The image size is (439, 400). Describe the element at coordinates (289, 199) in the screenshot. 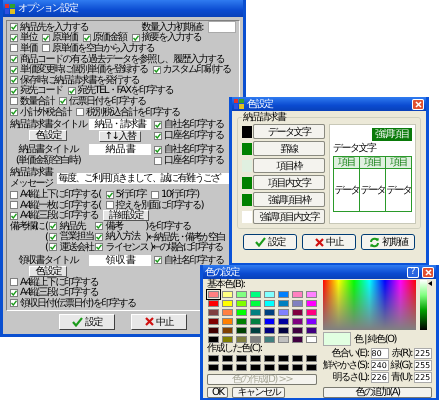

I see `color-item-button: 強調項目枠` at that location.